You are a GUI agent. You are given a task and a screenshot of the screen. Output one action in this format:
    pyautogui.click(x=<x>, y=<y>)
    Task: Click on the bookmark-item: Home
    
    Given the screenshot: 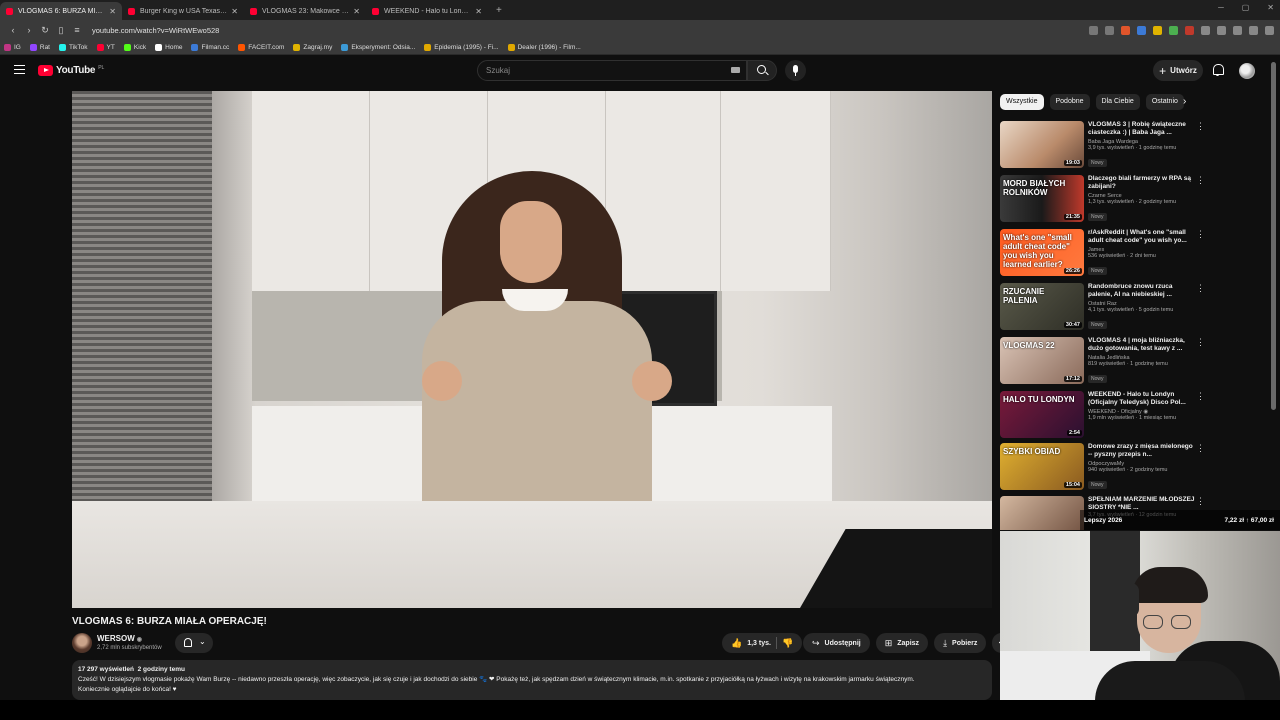 What is the action you would take?
    pyautogui.click(x=168, y=47)
    